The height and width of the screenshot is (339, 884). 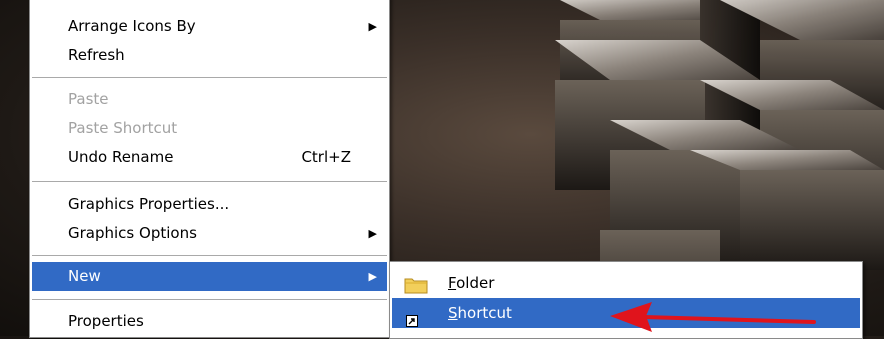 I want to click on submenu-item-folder: Folder, so click(x=626, y=283).